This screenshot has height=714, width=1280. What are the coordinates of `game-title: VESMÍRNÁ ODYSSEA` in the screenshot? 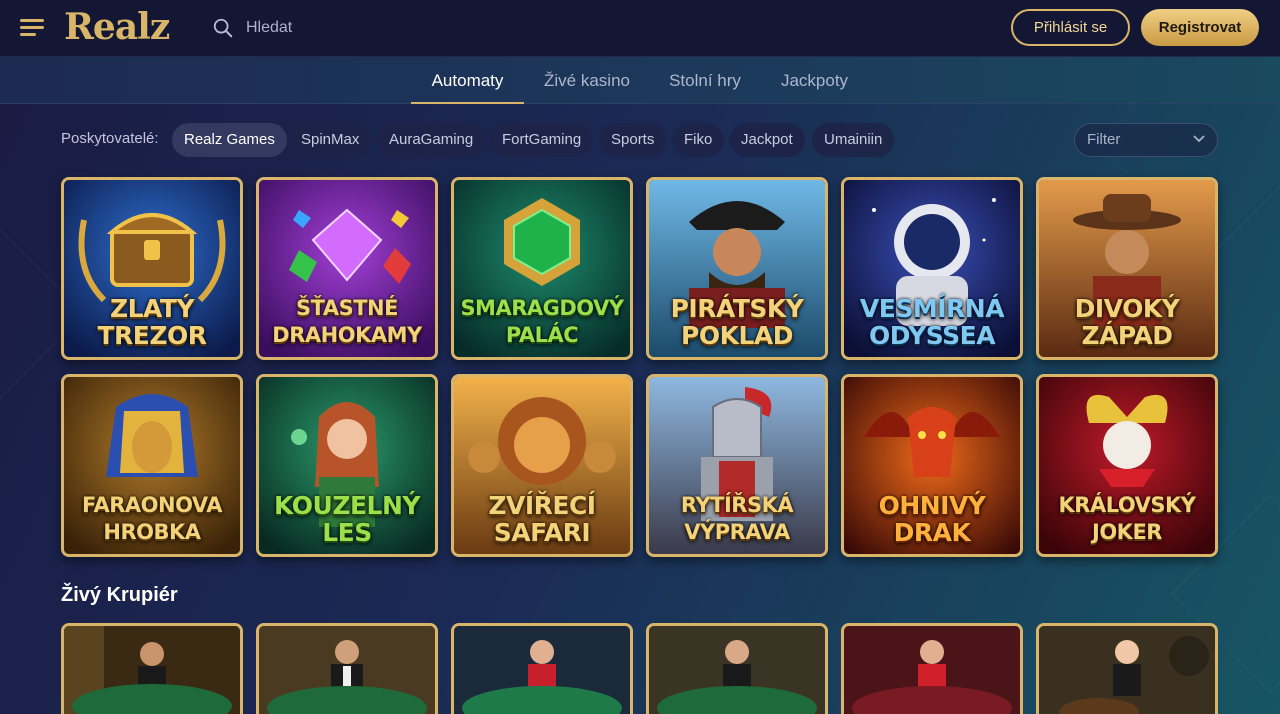 It's located at (932, 322).